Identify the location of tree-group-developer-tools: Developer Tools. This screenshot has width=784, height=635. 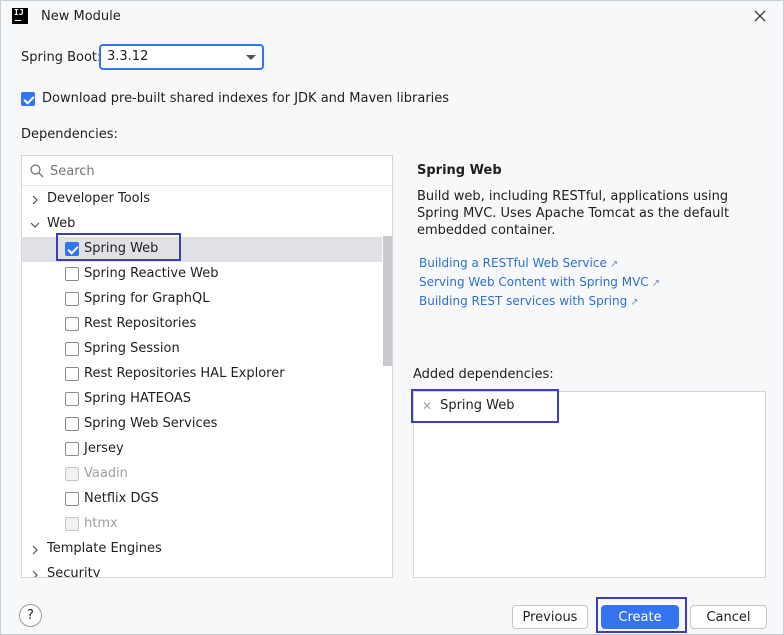
(202, 199).